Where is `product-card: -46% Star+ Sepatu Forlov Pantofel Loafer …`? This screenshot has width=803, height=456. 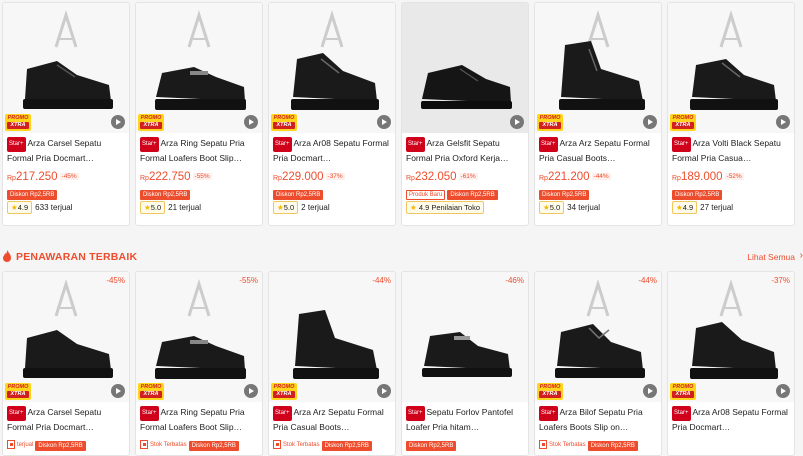
product-card: -46% Star+ Sepatu Forlov Pantofel Loafer … is located at coordinates (465, 363).